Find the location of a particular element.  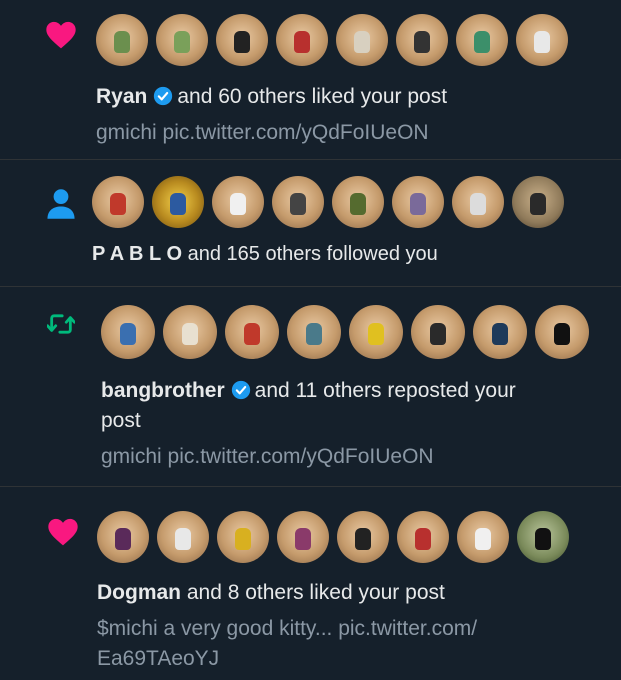

action-text: and 60 others liked your post is located at coordinates (312, 96).